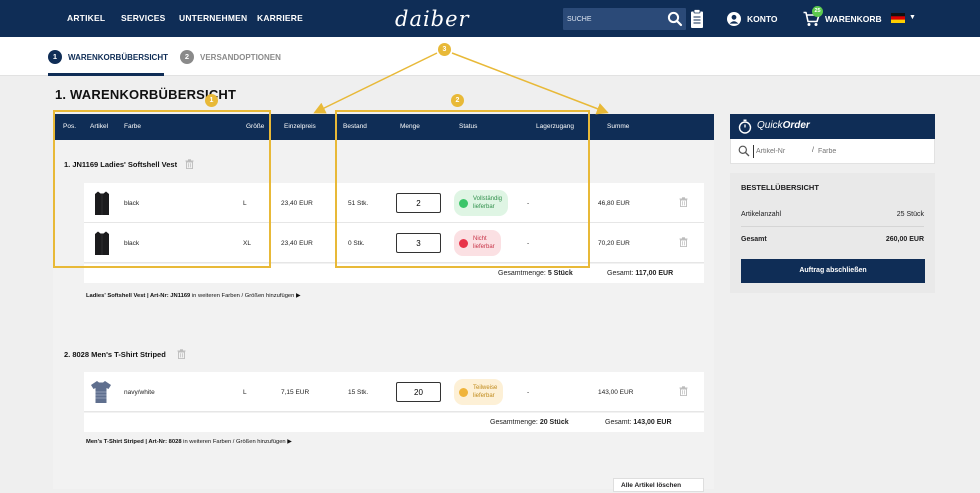 The width and height of the screenshot is (980, 493). I want to click on annotation-arrow-left, so click(375, 83).